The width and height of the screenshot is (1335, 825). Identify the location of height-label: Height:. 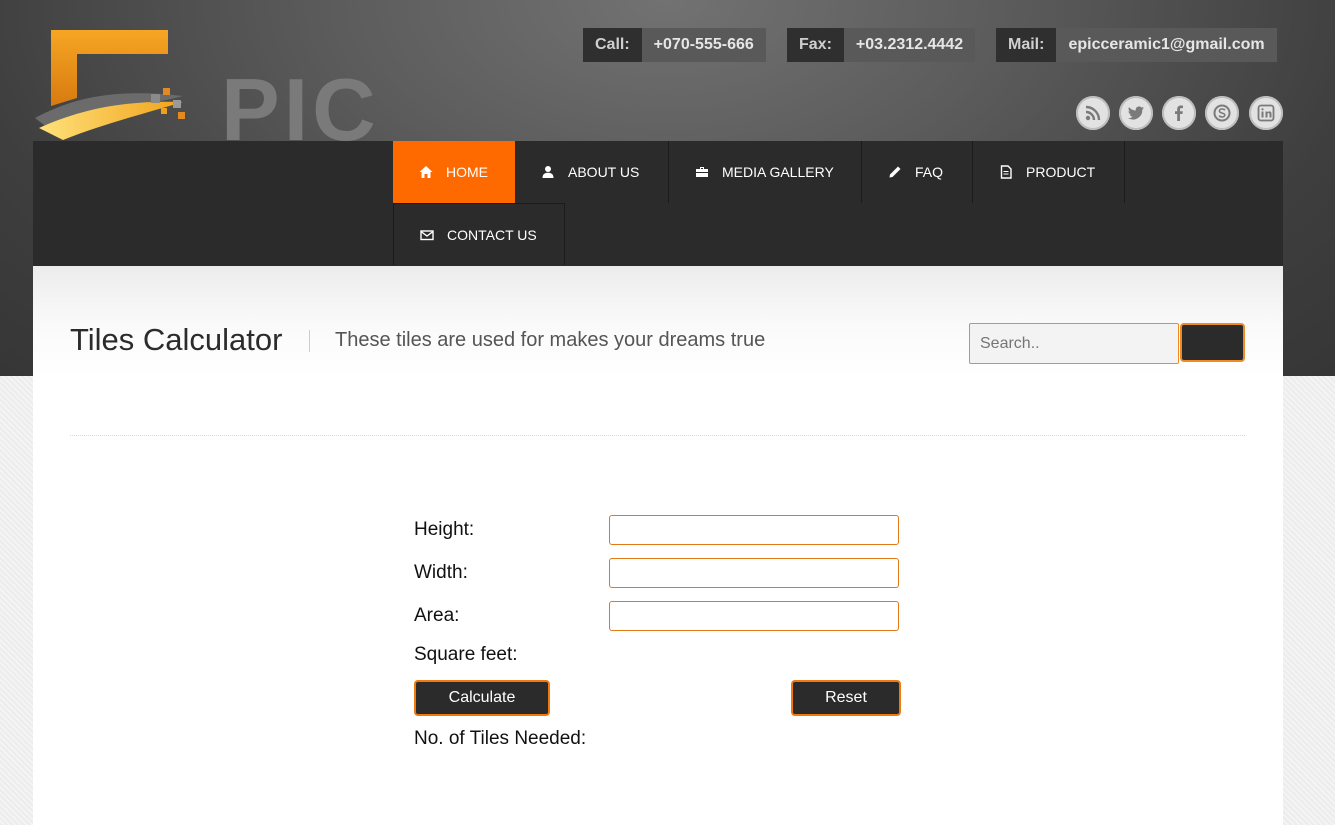
(444, 529).